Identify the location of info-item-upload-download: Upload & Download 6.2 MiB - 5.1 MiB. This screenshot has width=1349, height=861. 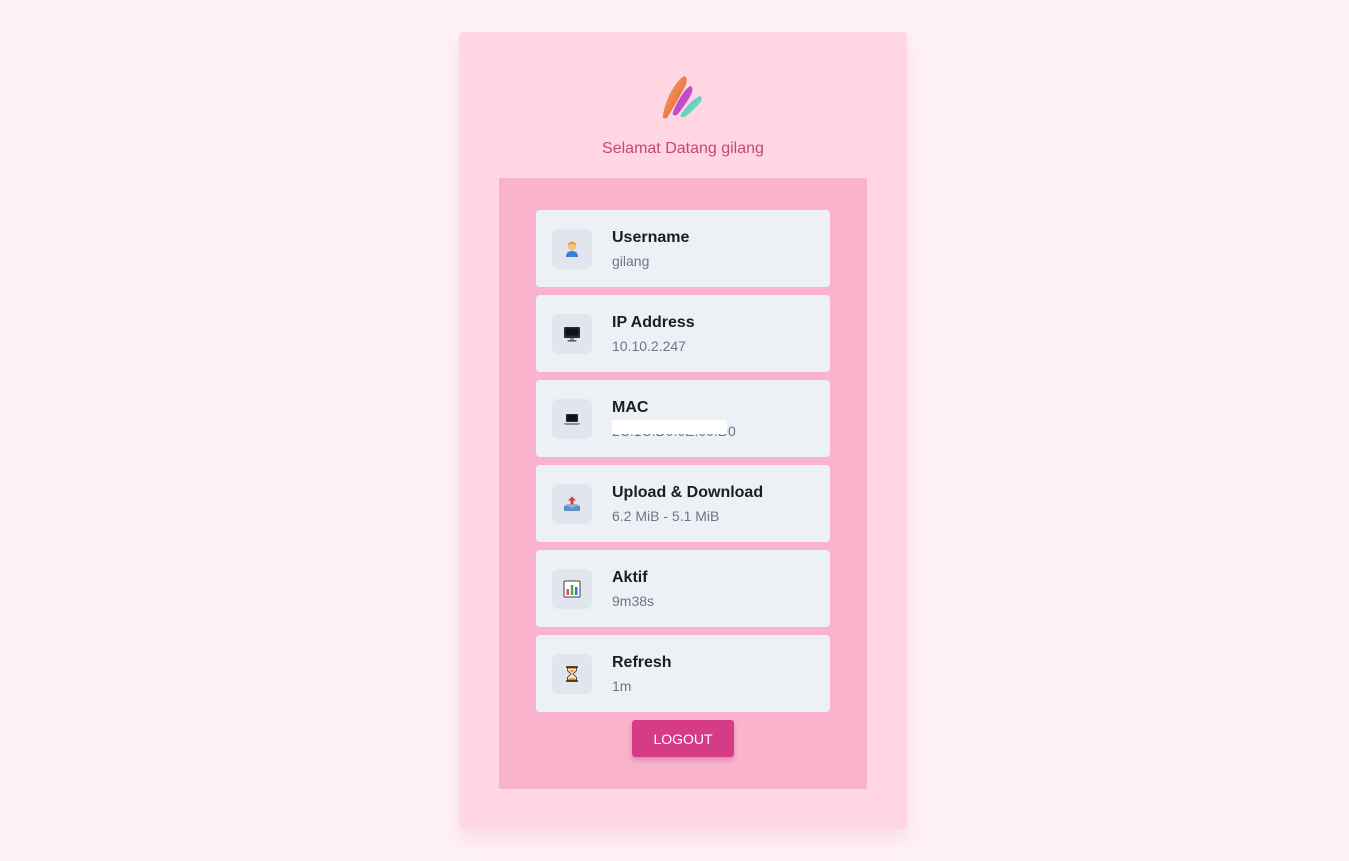
(683, 503).